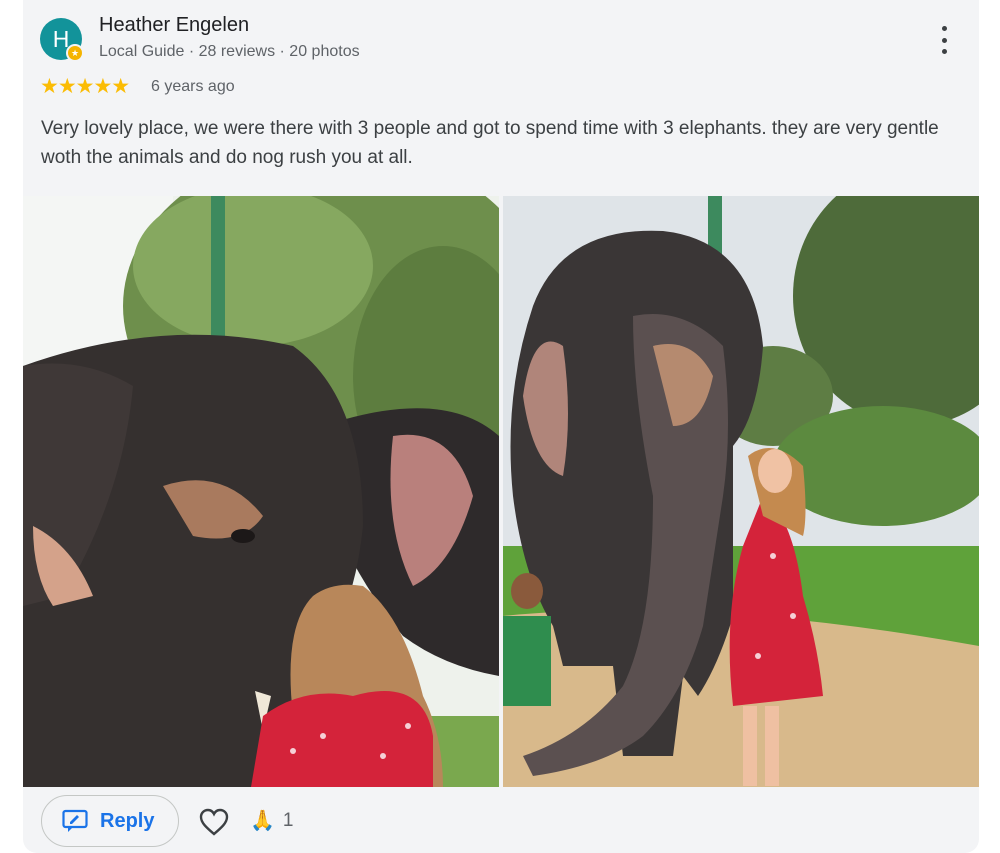 Image resolution: width=1000 pixels, height=853 pixels. I want to click on reply-edit-icon, so click(75, 820).